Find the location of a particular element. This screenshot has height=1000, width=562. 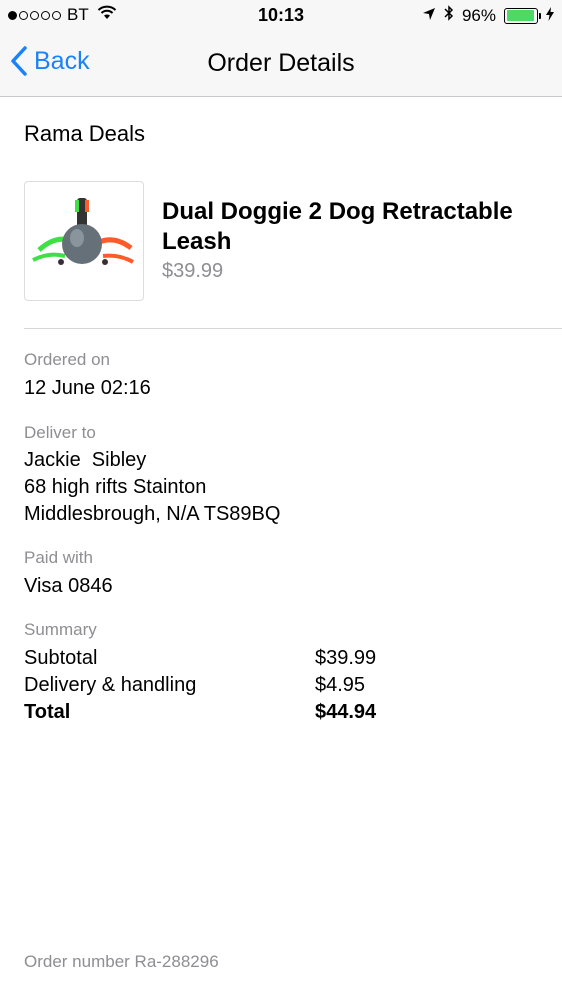

navigation-bar: Back Order Details is located at coordinates (281, 64).